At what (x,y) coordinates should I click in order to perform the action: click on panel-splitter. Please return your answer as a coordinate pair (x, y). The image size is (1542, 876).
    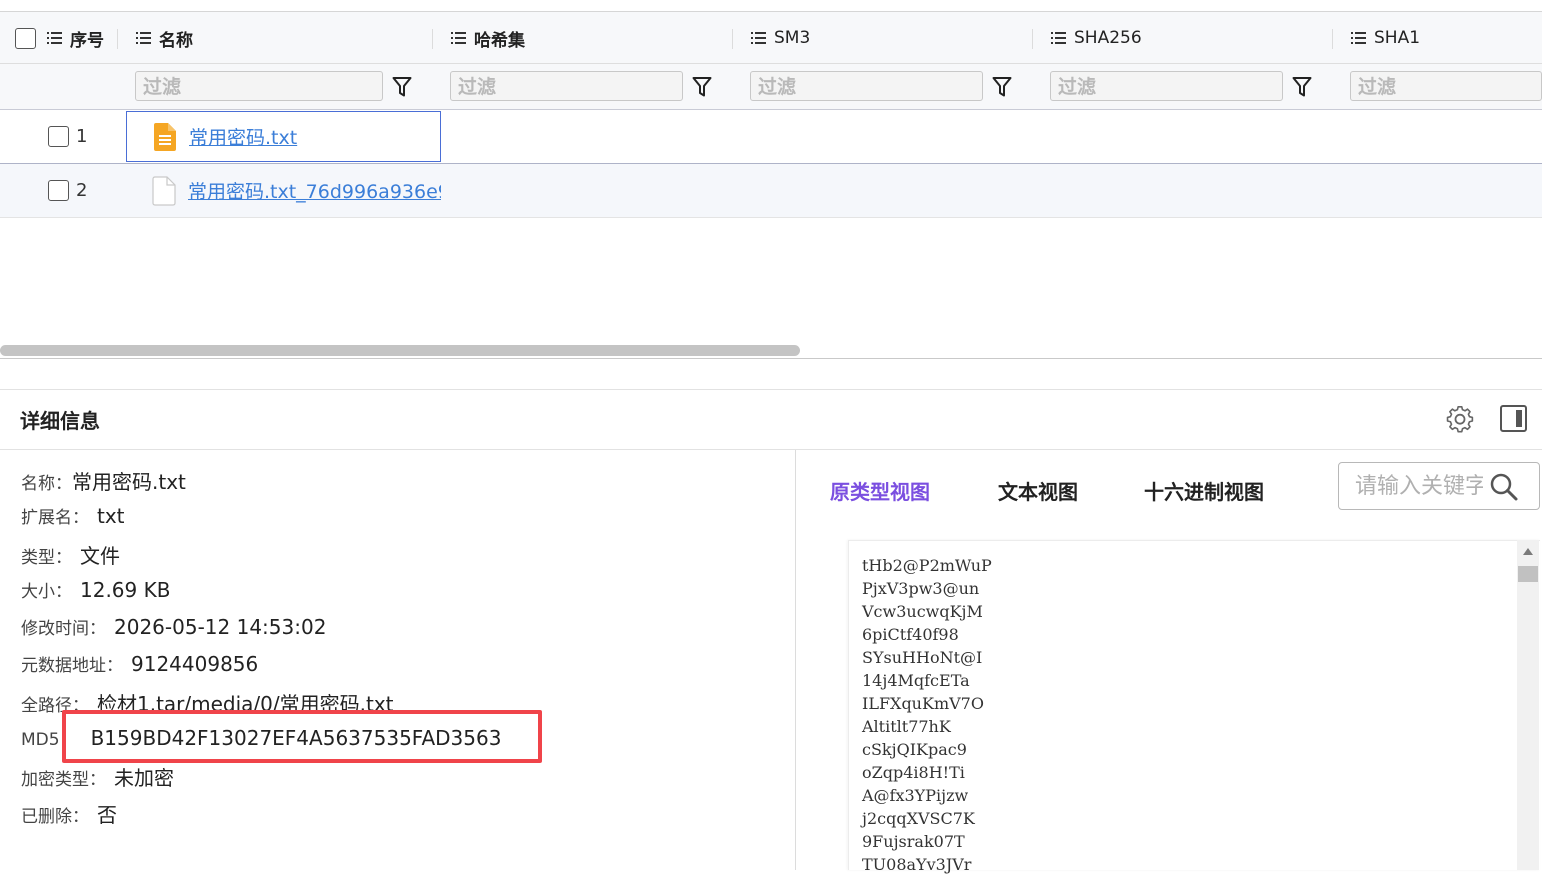
    Looking at the image, I should click on (795, 660).